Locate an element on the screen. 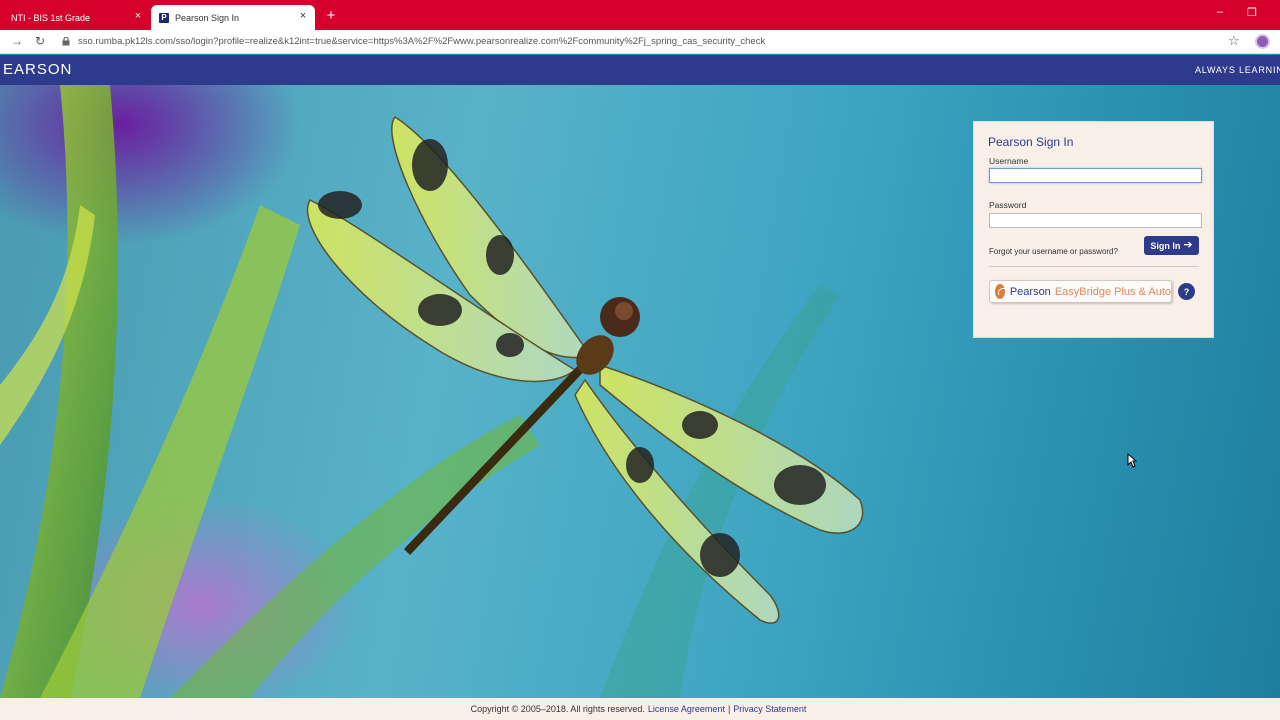  tab-title: NTI - BIS 1st Grade is located at coordinates (51, 17).